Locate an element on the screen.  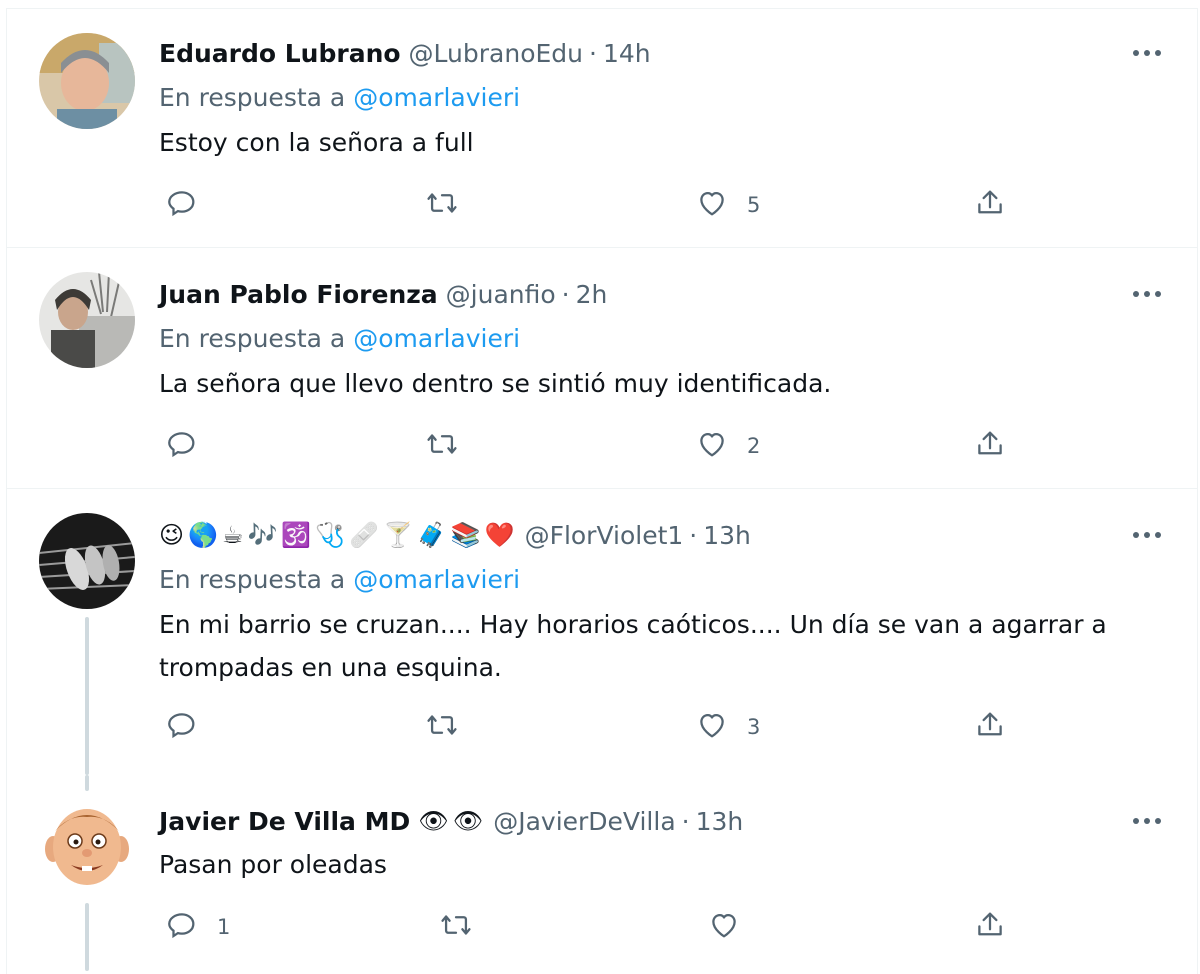
tweet-text: Pasan por oleadas is located at coordinates (273, 864).